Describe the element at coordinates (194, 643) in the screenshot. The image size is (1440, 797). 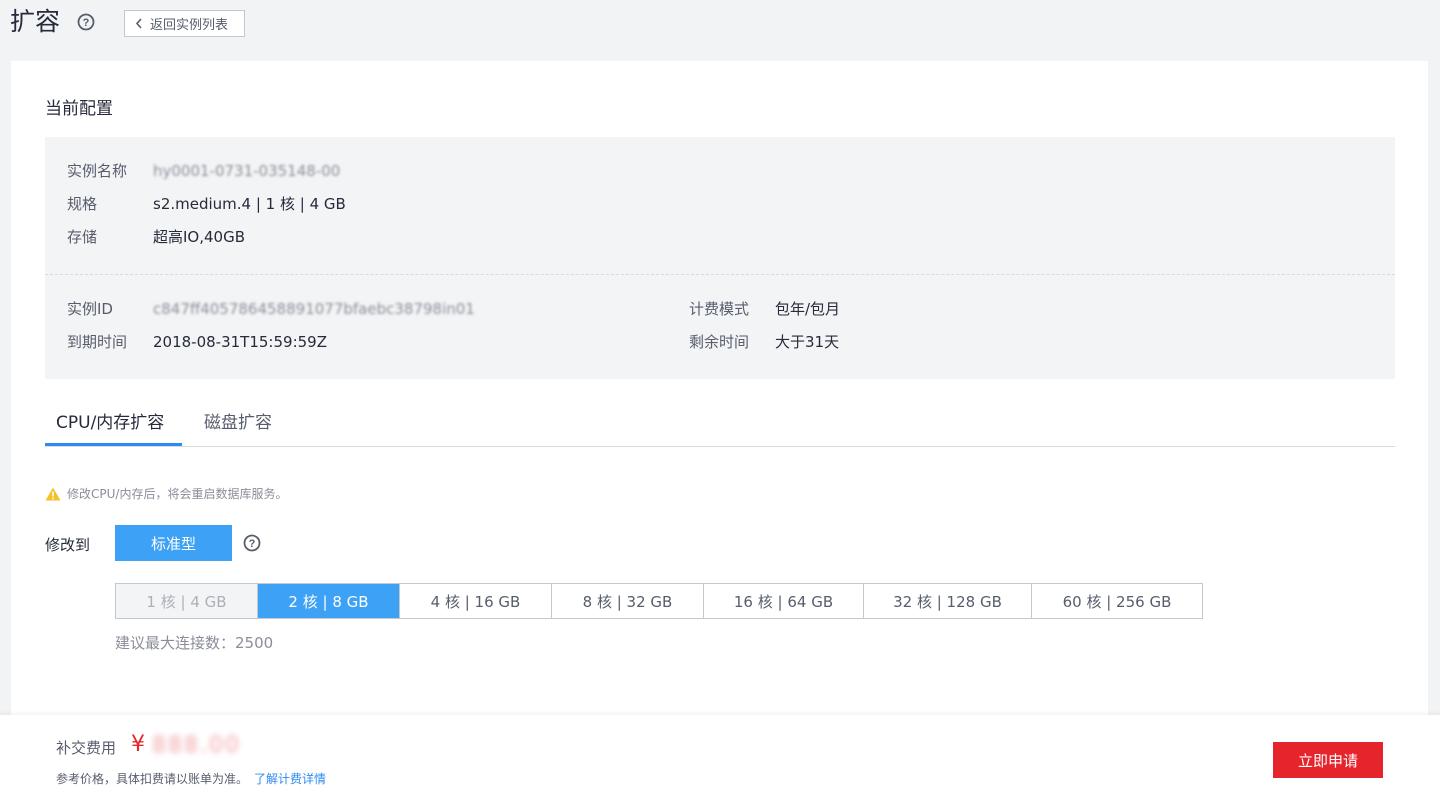
I see `max-connections-hint: 建议最大连接数：2500` at that location.